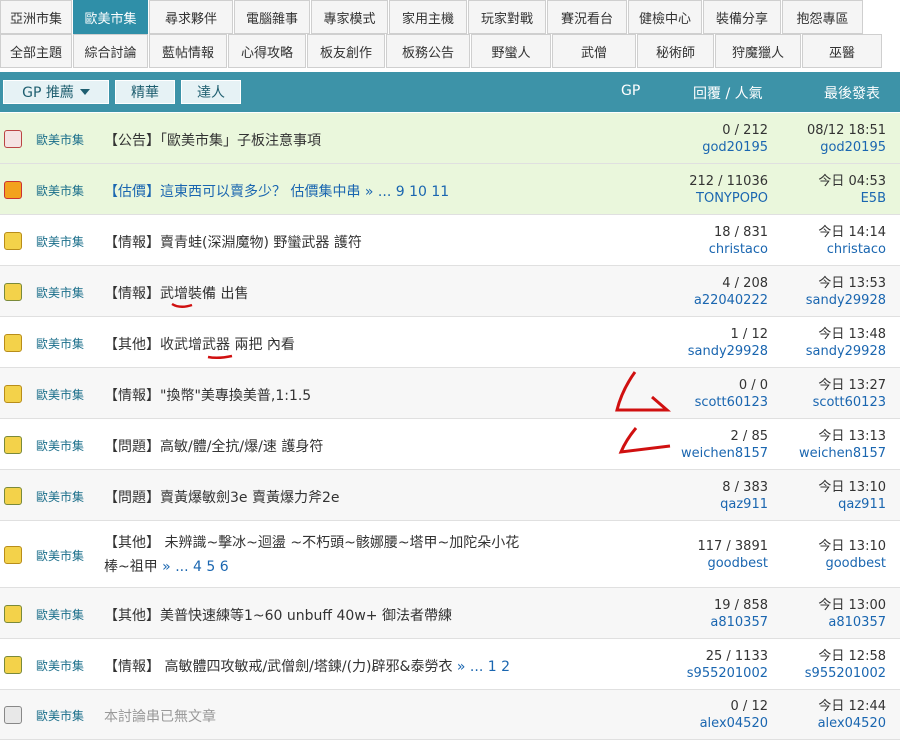  What do you see at coordinates (727, 673) in the screenshot?
I see `author-link: s955201002` at bounding box center [727, 673].